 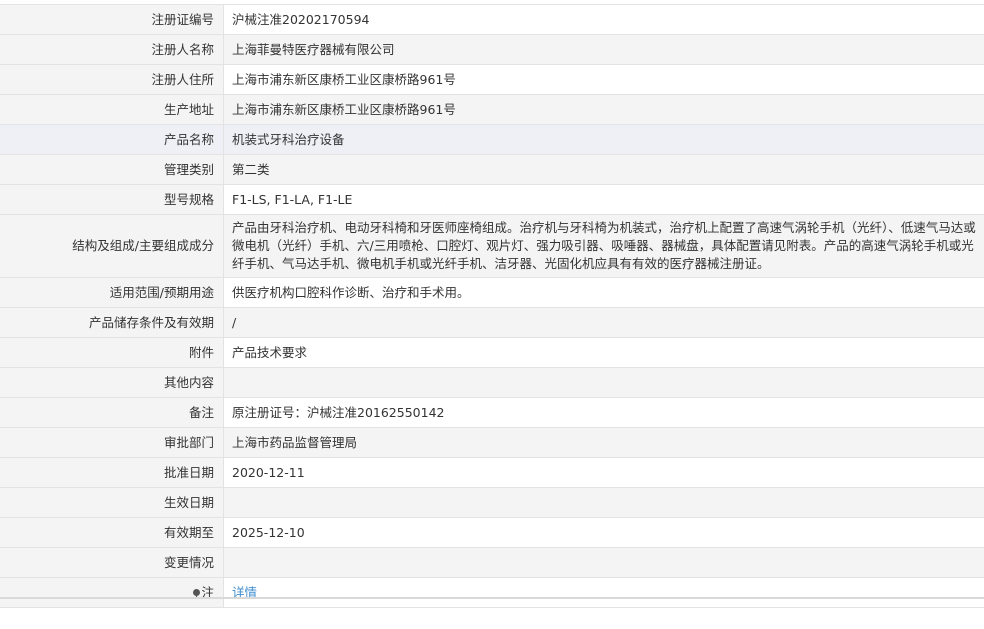 I want to click on row-label: 型号规格, so click(x=112, y=199).